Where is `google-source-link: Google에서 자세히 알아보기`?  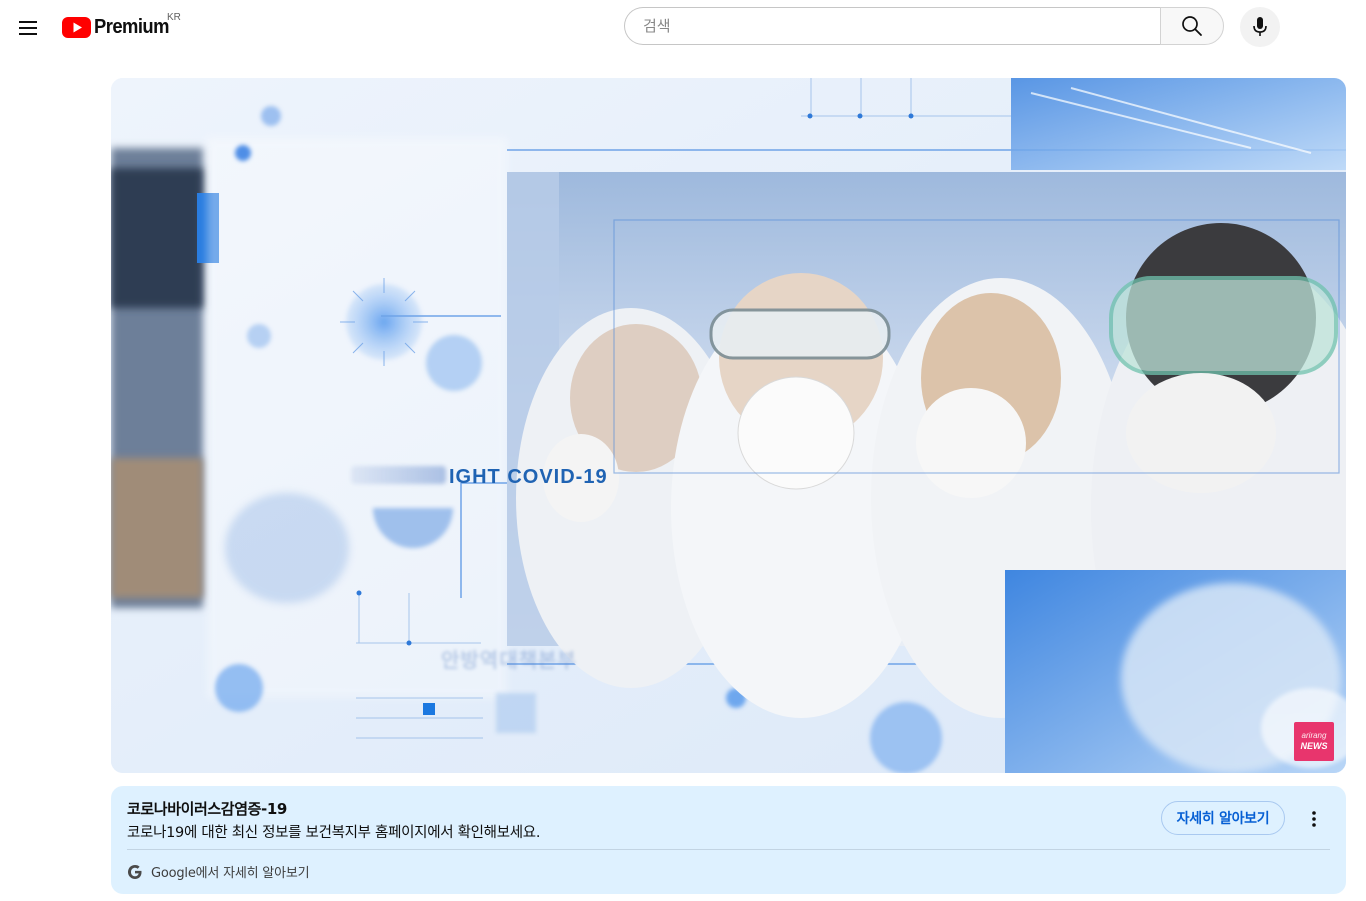 google-source-link: Google에서 자세히 알아보기 is located at coordinates (218, 871).